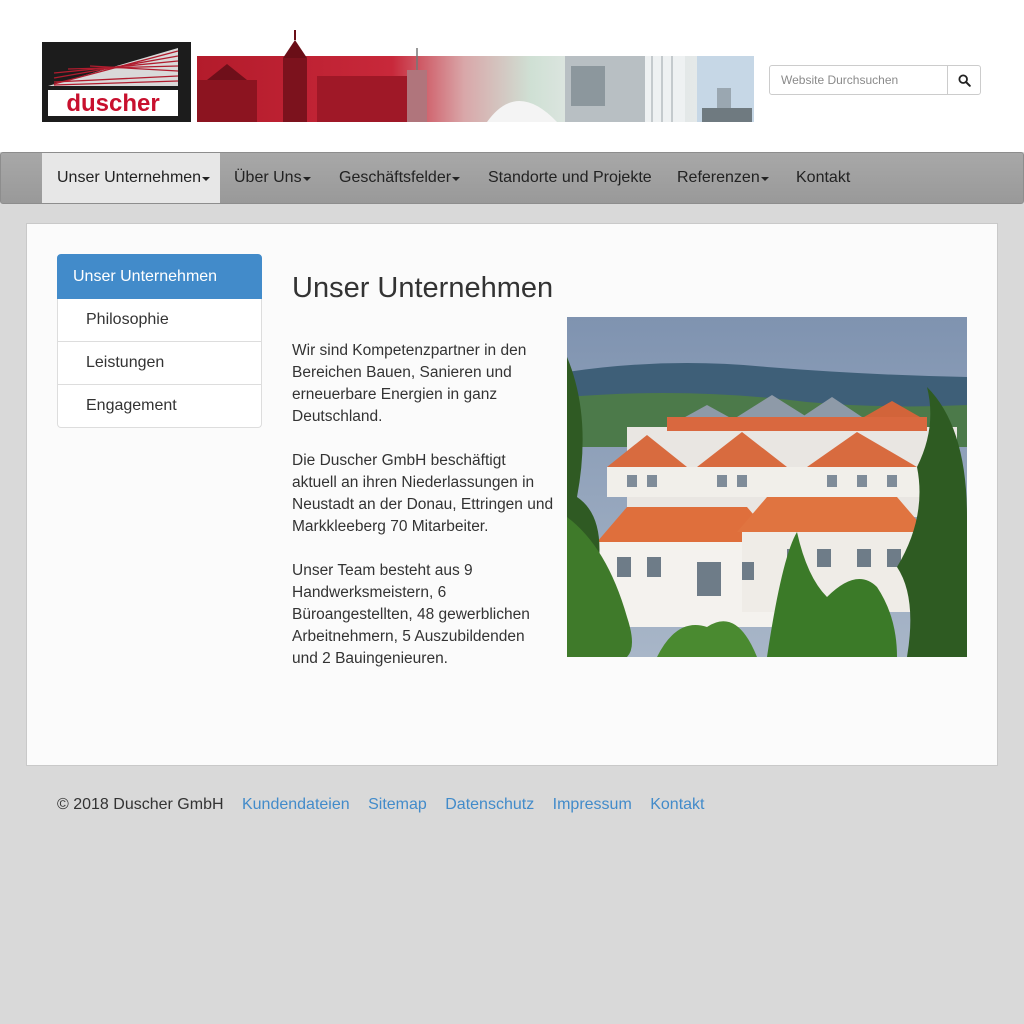 The height and width of the screenshot is (1024, 1024). I want to click on site-header: duscher, so click(512, 76).